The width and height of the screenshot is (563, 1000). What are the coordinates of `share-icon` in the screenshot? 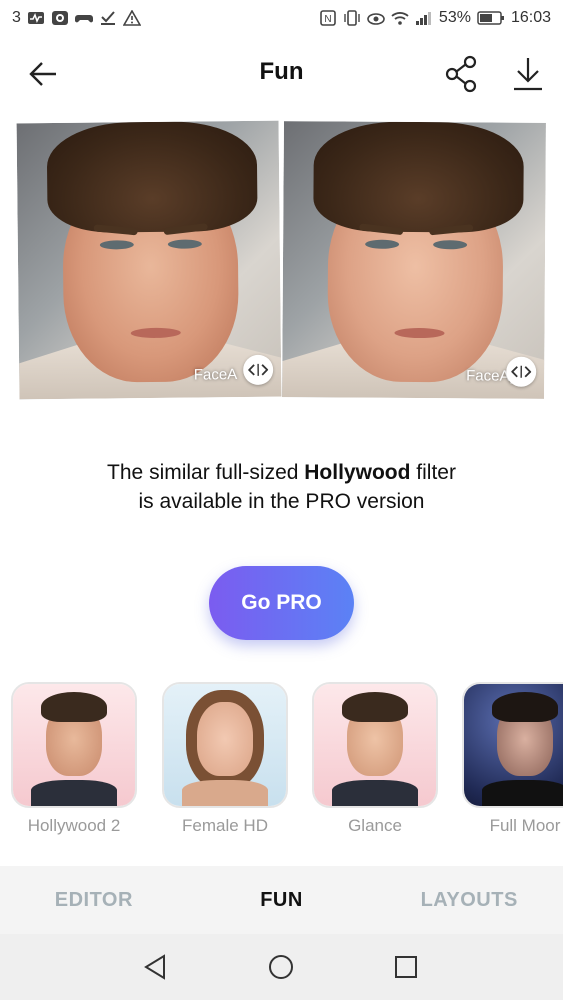 It's located at (461, 74).